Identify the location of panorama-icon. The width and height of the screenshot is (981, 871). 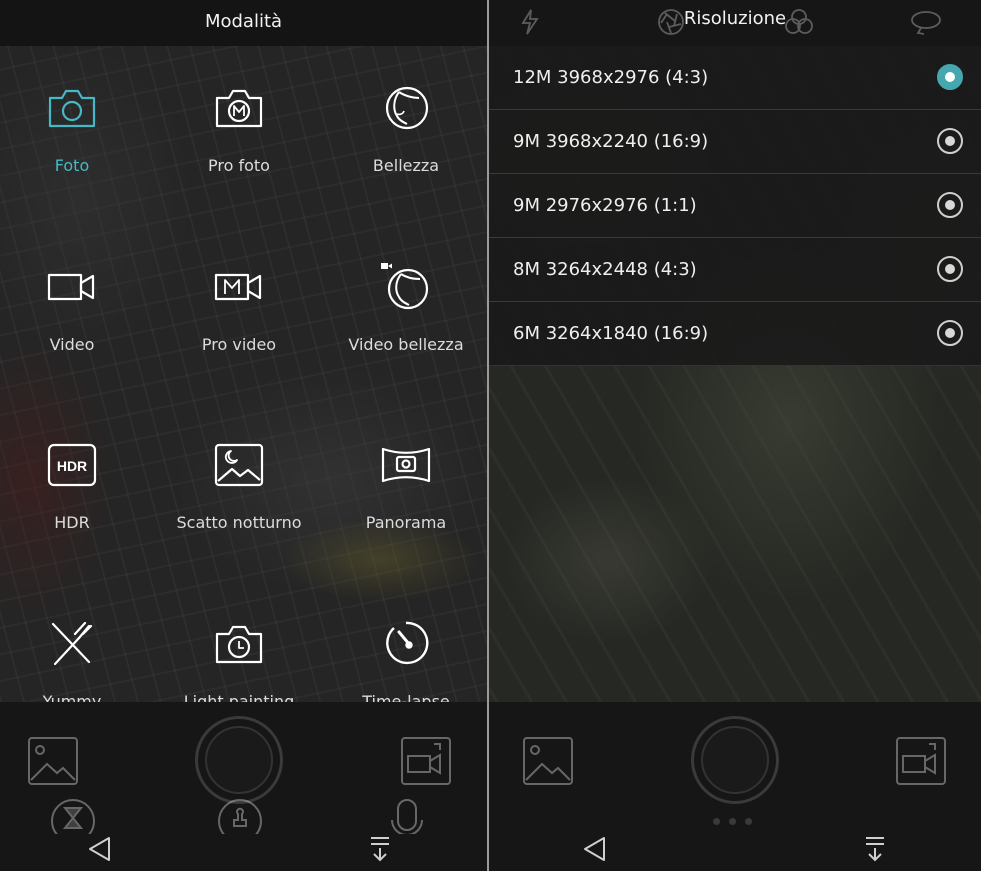
(406, 465).